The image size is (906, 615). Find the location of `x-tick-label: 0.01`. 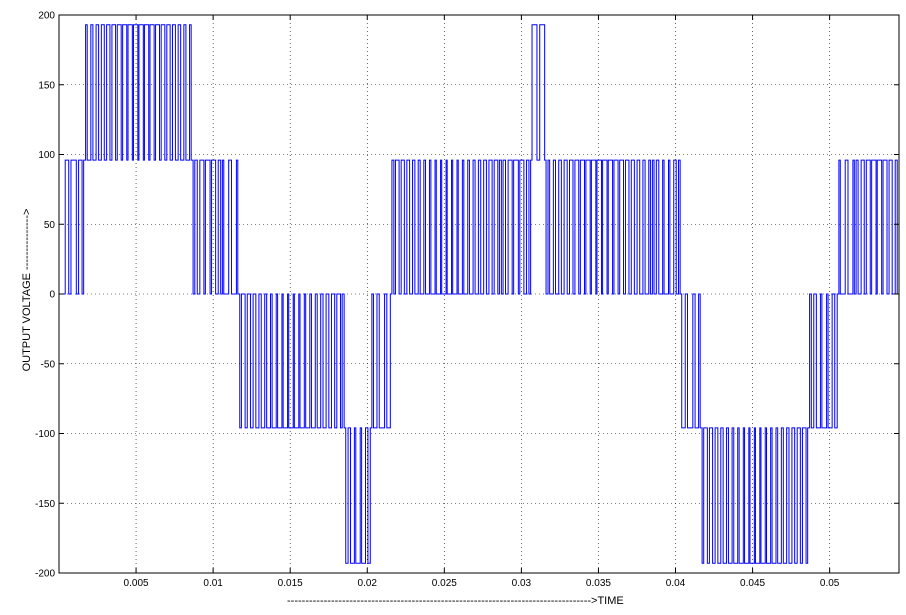

x-tick-label: 0.01 is located at coordinates (213, 583).